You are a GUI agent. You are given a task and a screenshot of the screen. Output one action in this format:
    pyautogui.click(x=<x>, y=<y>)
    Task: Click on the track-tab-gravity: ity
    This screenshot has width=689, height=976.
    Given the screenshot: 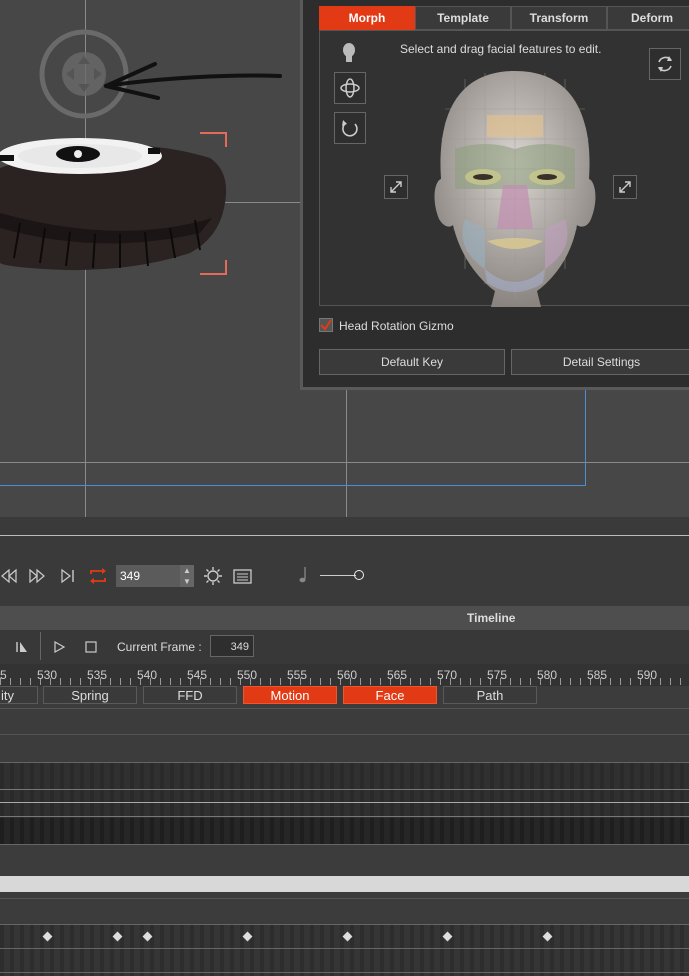 What is the action you would take?
    pyautogui.click(x=19, y=695)
    